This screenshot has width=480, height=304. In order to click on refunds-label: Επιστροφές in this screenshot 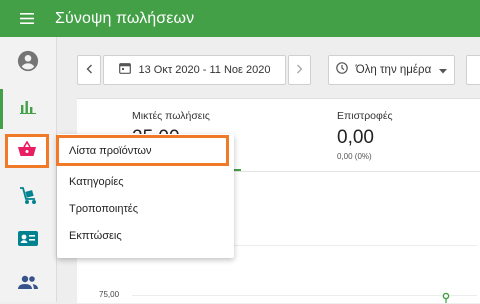, I will do `click(365, 116)`.